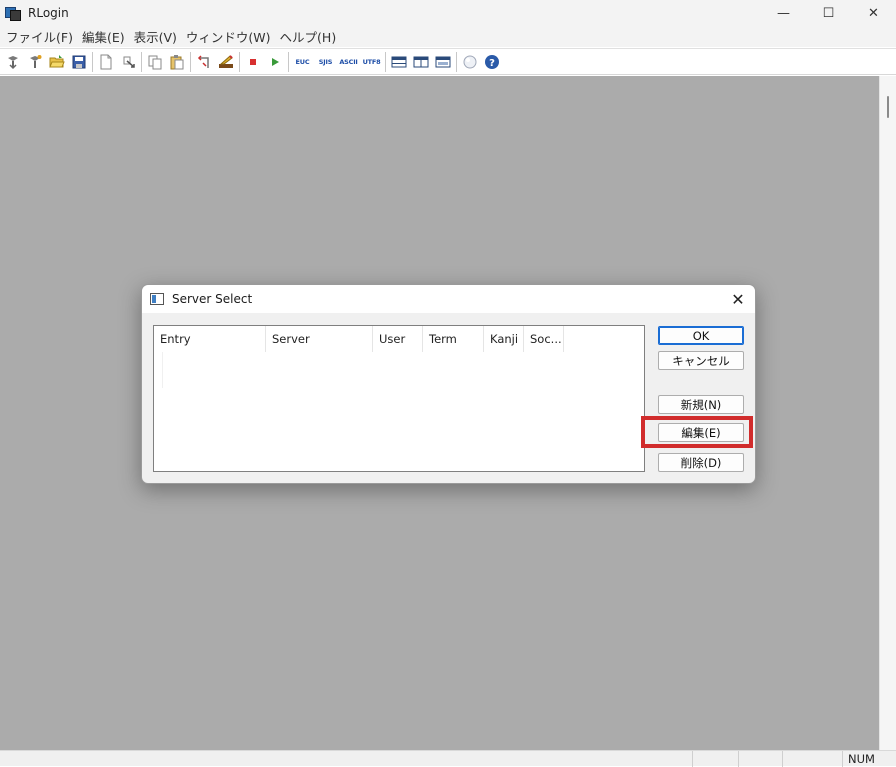 This screenshot has height=767, width=896. I want to click on encoding-euc-button: EUC, so click(302, 62).